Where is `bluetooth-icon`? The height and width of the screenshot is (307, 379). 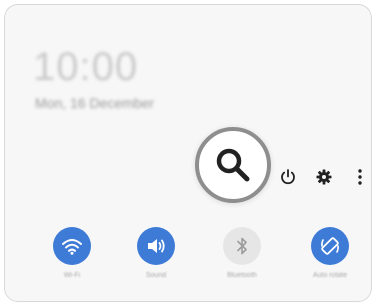
bluetooth-icon is located at coordinates (242, 246).